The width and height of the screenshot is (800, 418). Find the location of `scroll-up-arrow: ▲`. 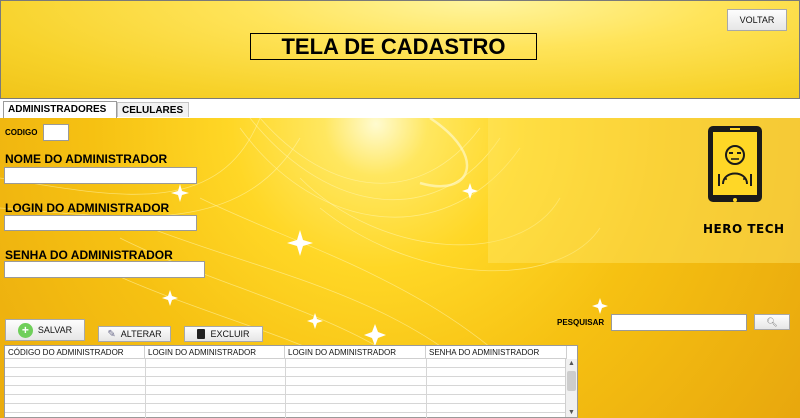

scroll-up-arrow: ▲ is located at coordinates (571, 363).